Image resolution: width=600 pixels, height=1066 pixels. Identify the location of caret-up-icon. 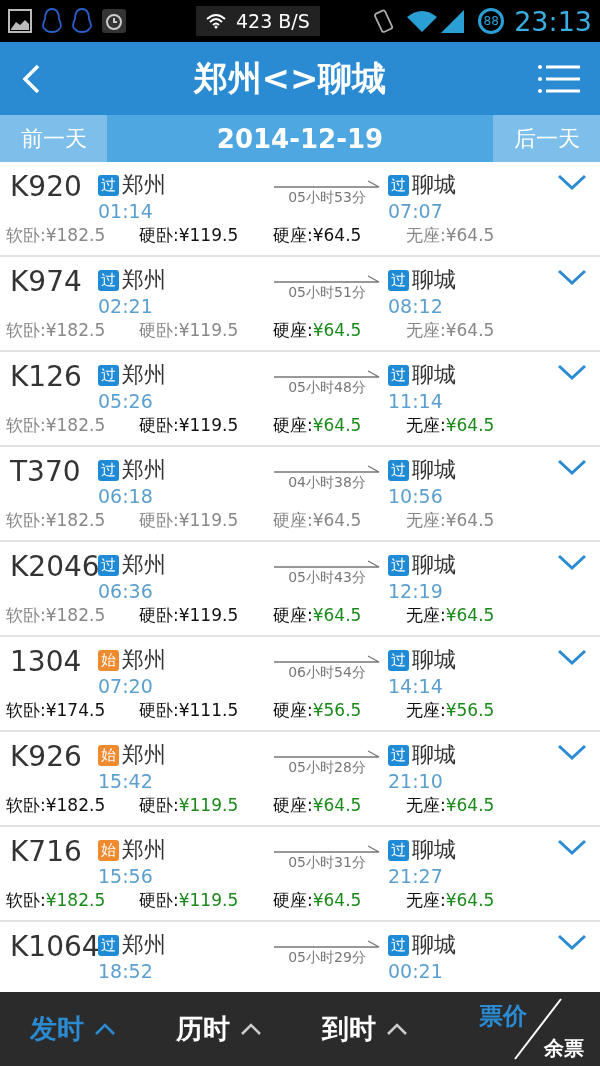
(105, 1029).